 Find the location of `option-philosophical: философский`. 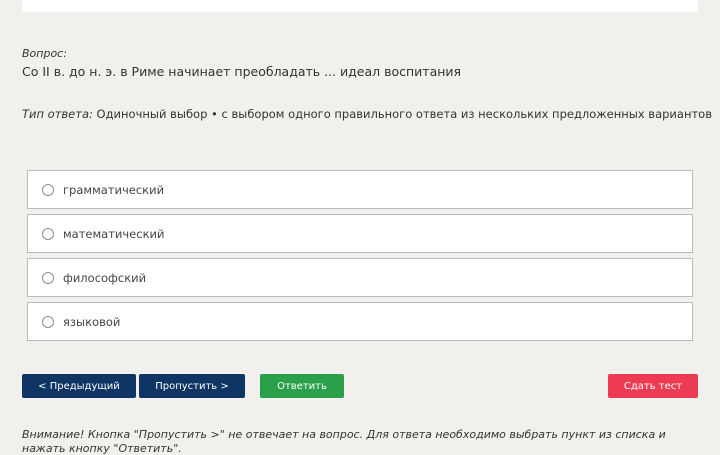

option-philosophical: философский is located at coordinates (360, 277).